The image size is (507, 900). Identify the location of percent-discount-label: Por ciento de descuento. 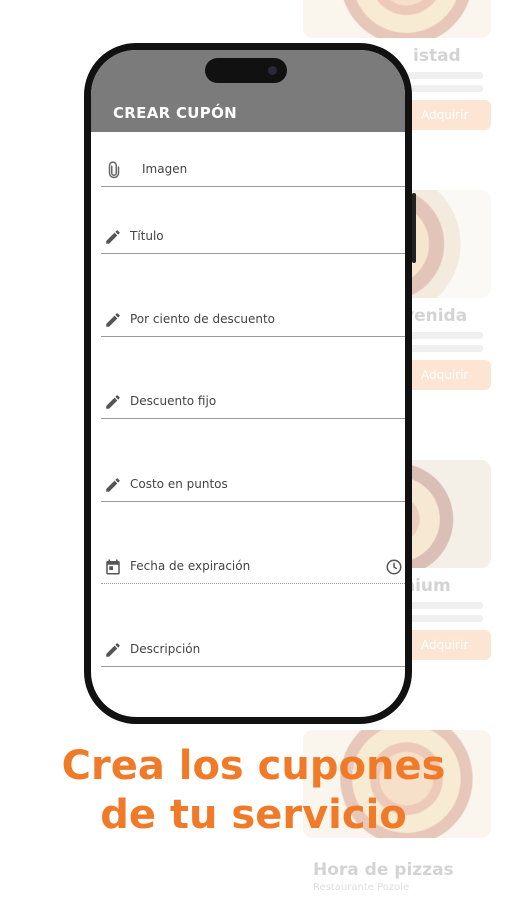
(202, 319).